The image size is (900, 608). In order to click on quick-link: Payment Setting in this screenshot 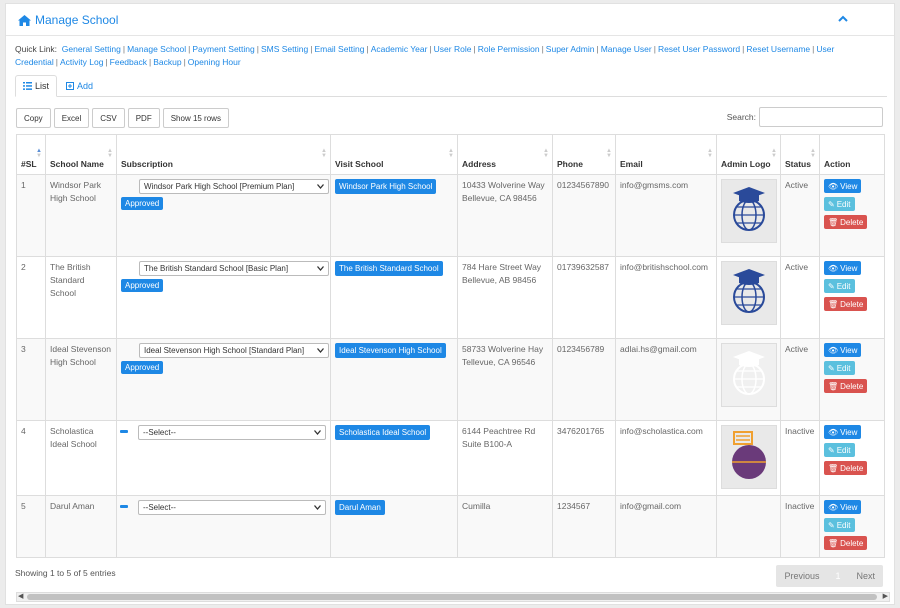, I will do `click(223, 49)`.